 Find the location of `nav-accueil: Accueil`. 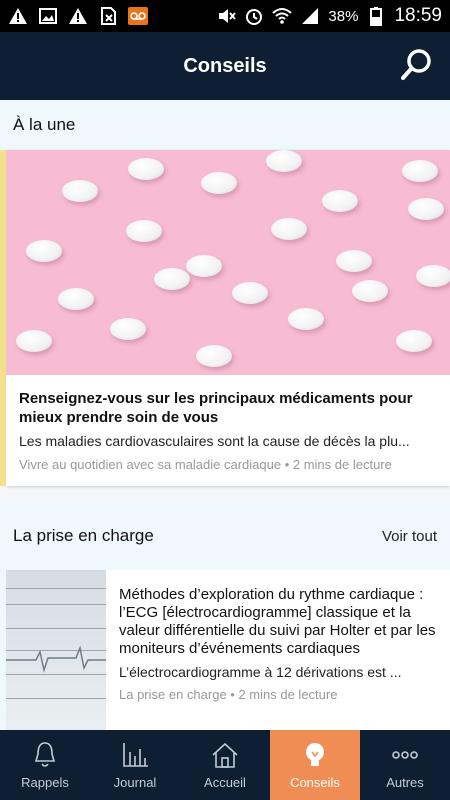

nav-accueil: Accueil is located at coordinates (225, 765).